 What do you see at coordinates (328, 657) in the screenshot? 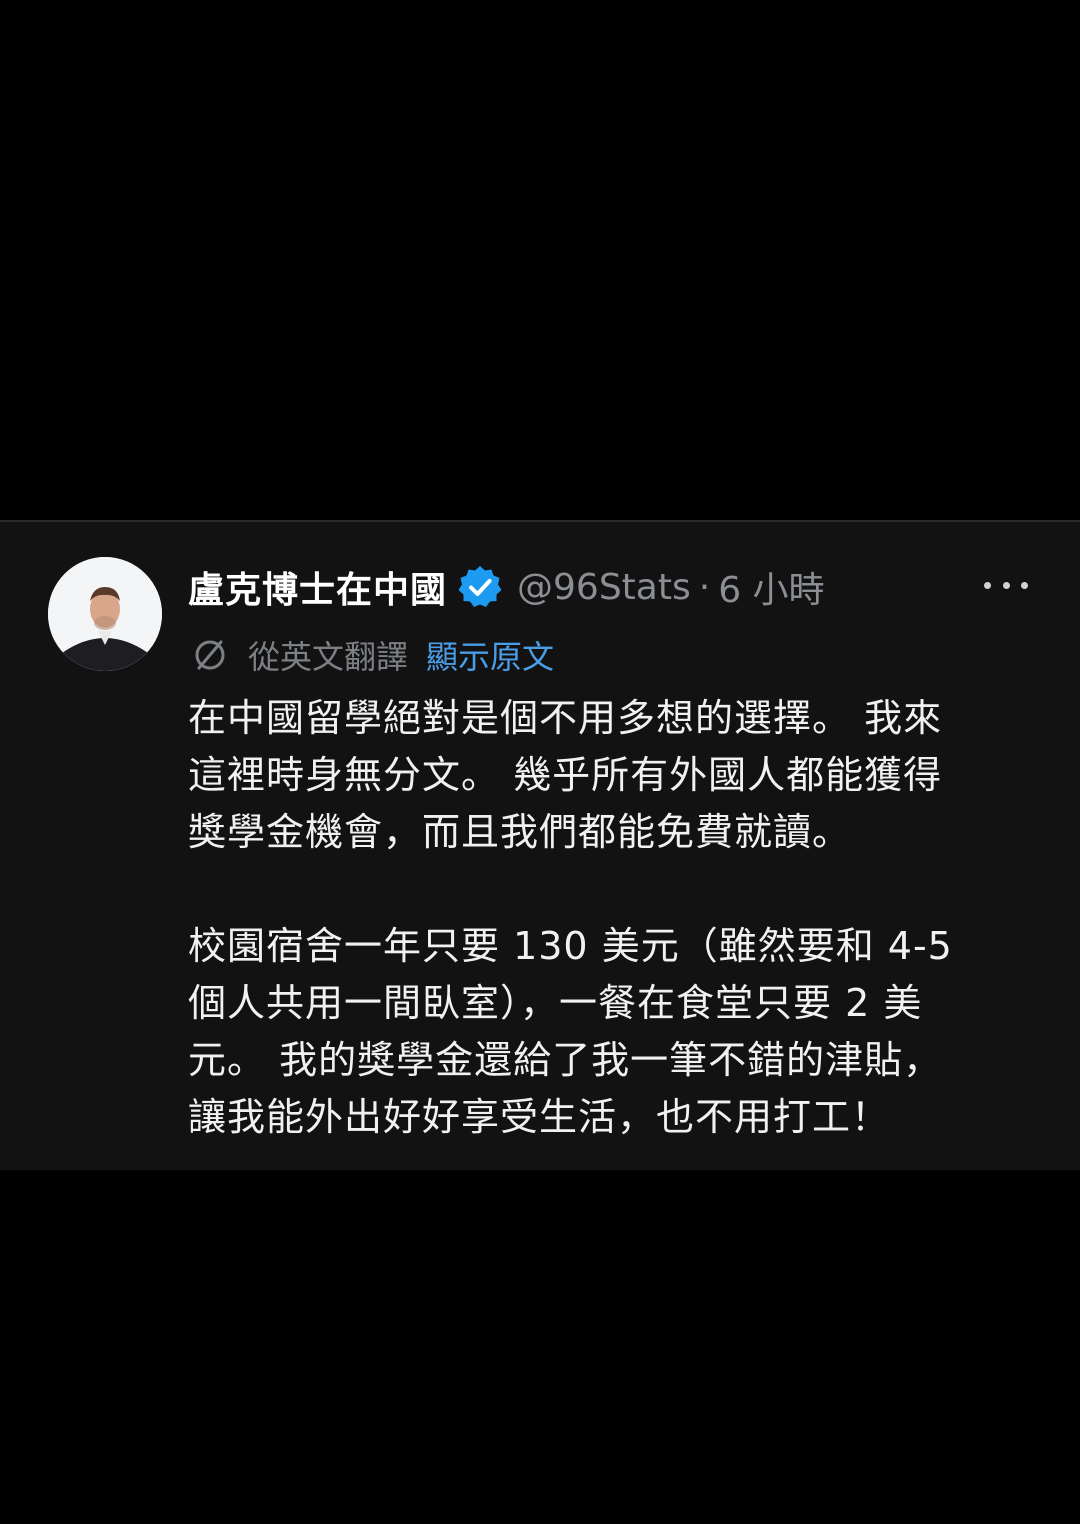
I see `translated-from-label: 從英文翻譯` at bounding box center [328, 657].